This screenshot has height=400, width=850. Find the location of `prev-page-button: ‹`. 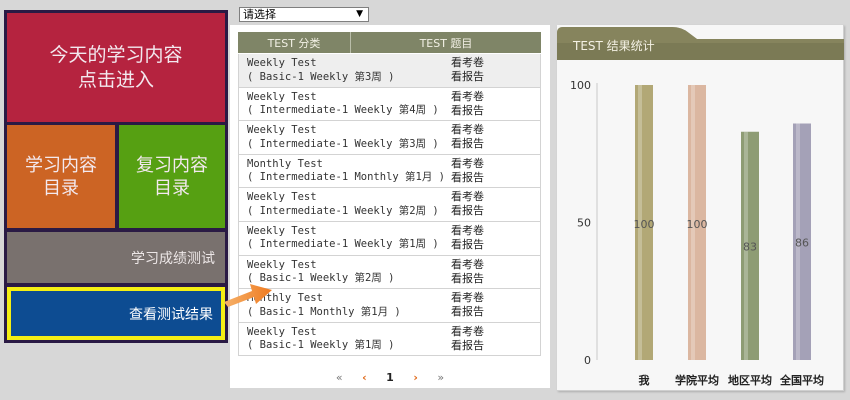

prev-page-button: ‹ is located at coordinates (364, 377).